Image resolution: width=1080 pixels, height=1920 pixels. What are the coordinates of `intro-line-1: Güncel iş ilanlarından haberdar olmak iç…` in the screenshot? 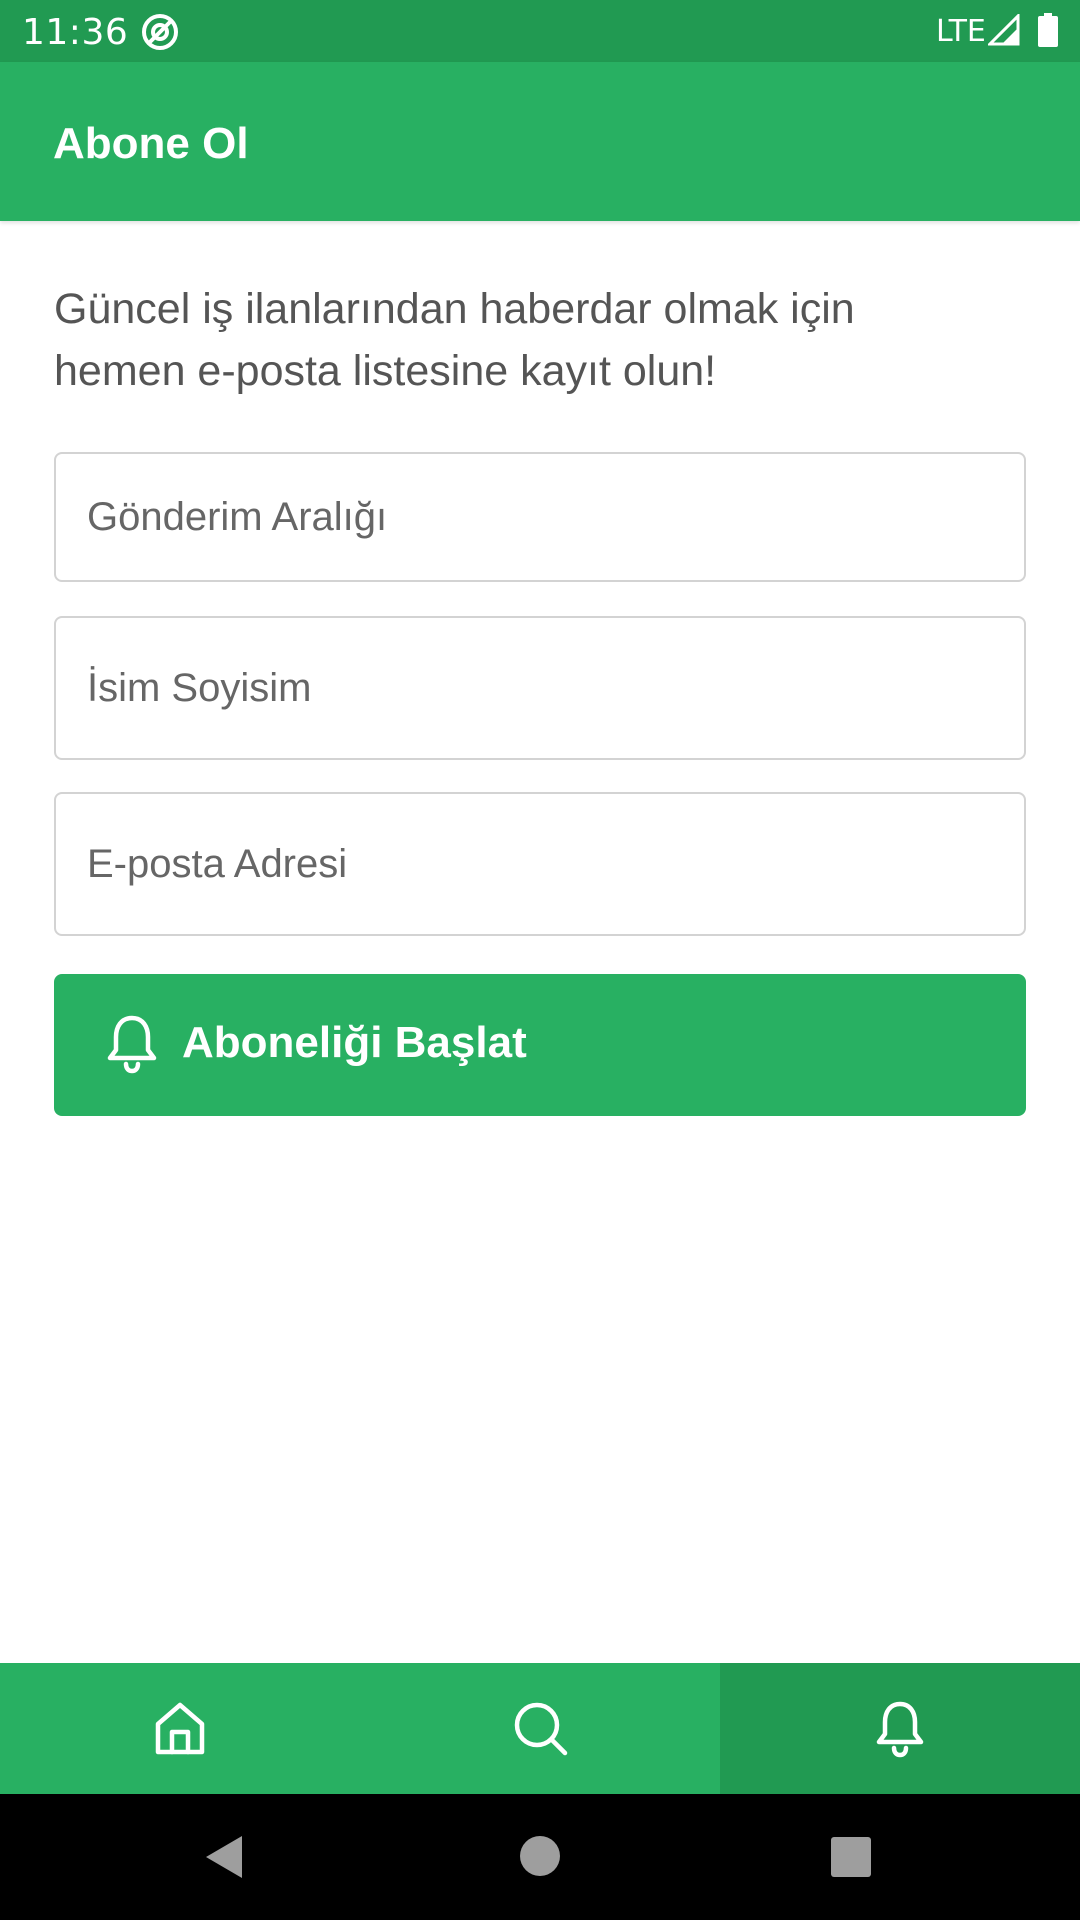 It's located at (454, 309).